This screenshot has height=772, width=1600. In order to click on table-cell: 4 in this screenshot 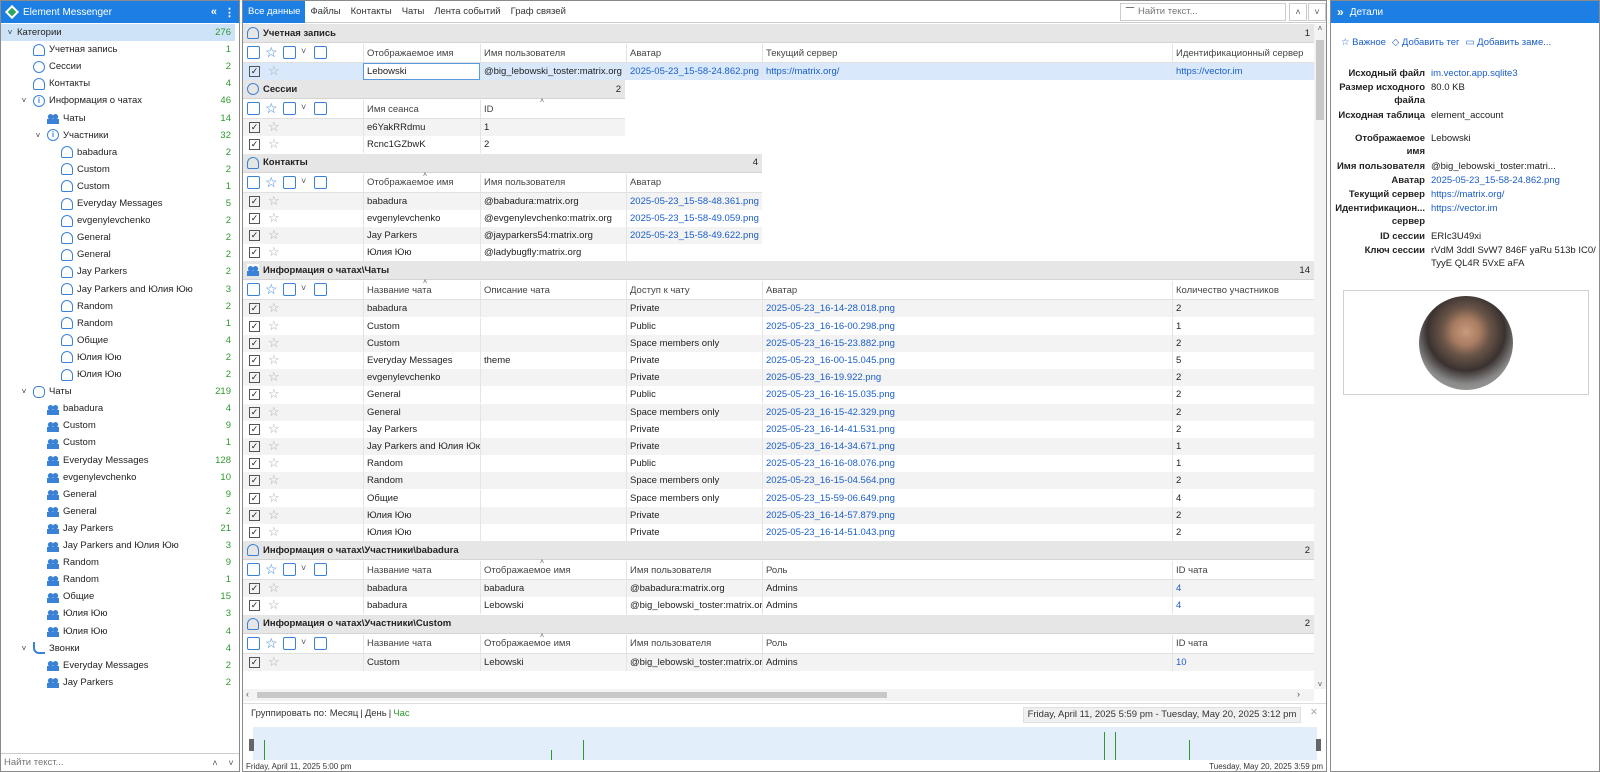, I will do `click(1243, 589)`.